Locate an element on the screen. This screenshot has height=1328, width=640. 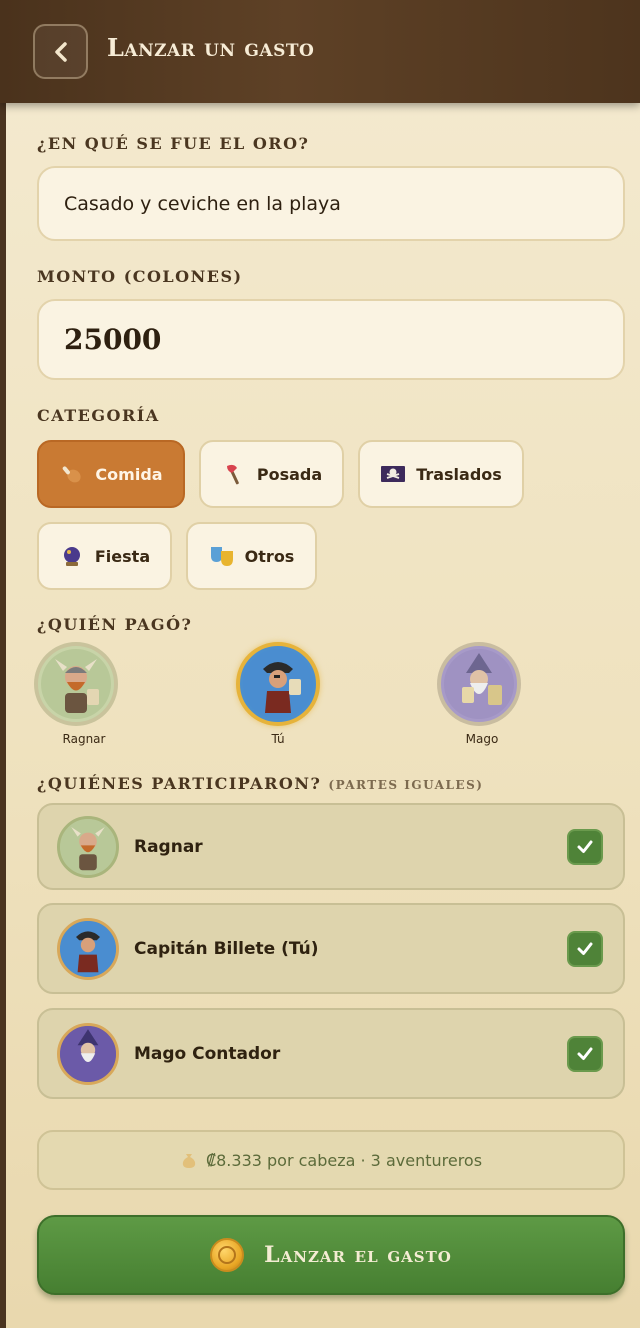
window-edge is located at coordinates (3, 664).